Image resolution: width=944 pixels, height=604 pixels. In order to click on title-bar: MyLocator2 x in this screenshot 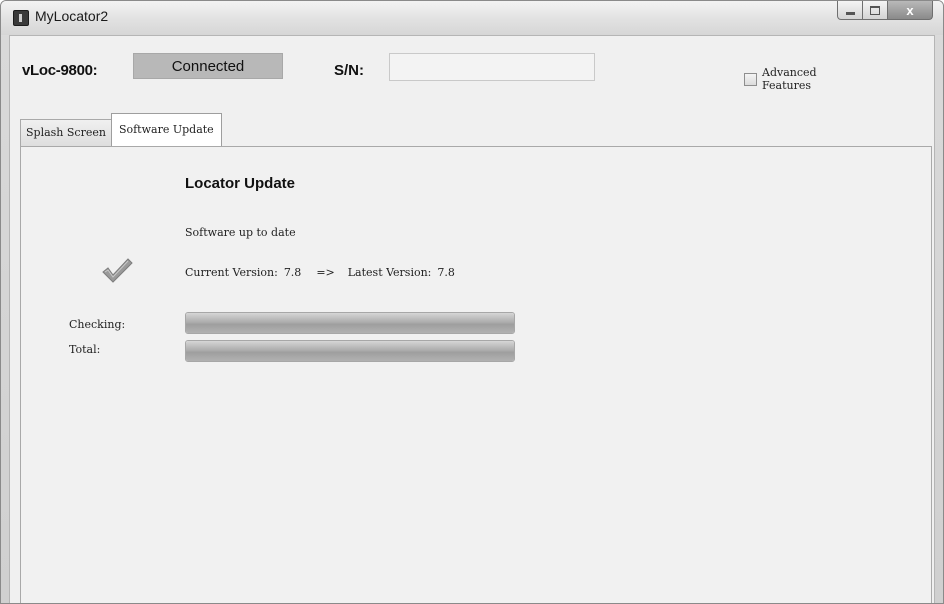, I will do `click(472, 18)`.